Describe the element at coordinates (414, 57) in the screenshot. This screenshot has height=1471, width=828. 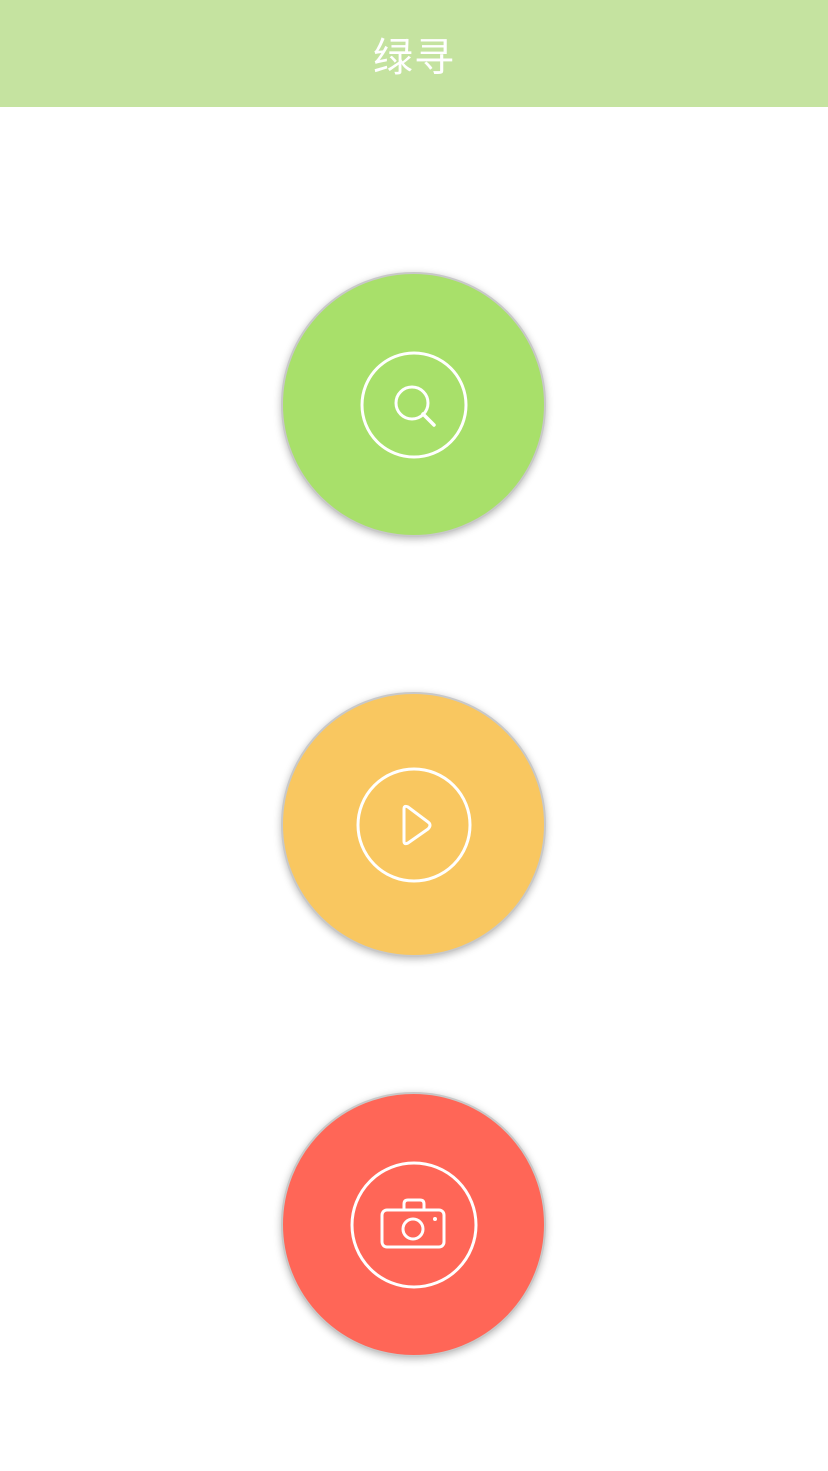
I see `page-title: 绿寻` at that location.